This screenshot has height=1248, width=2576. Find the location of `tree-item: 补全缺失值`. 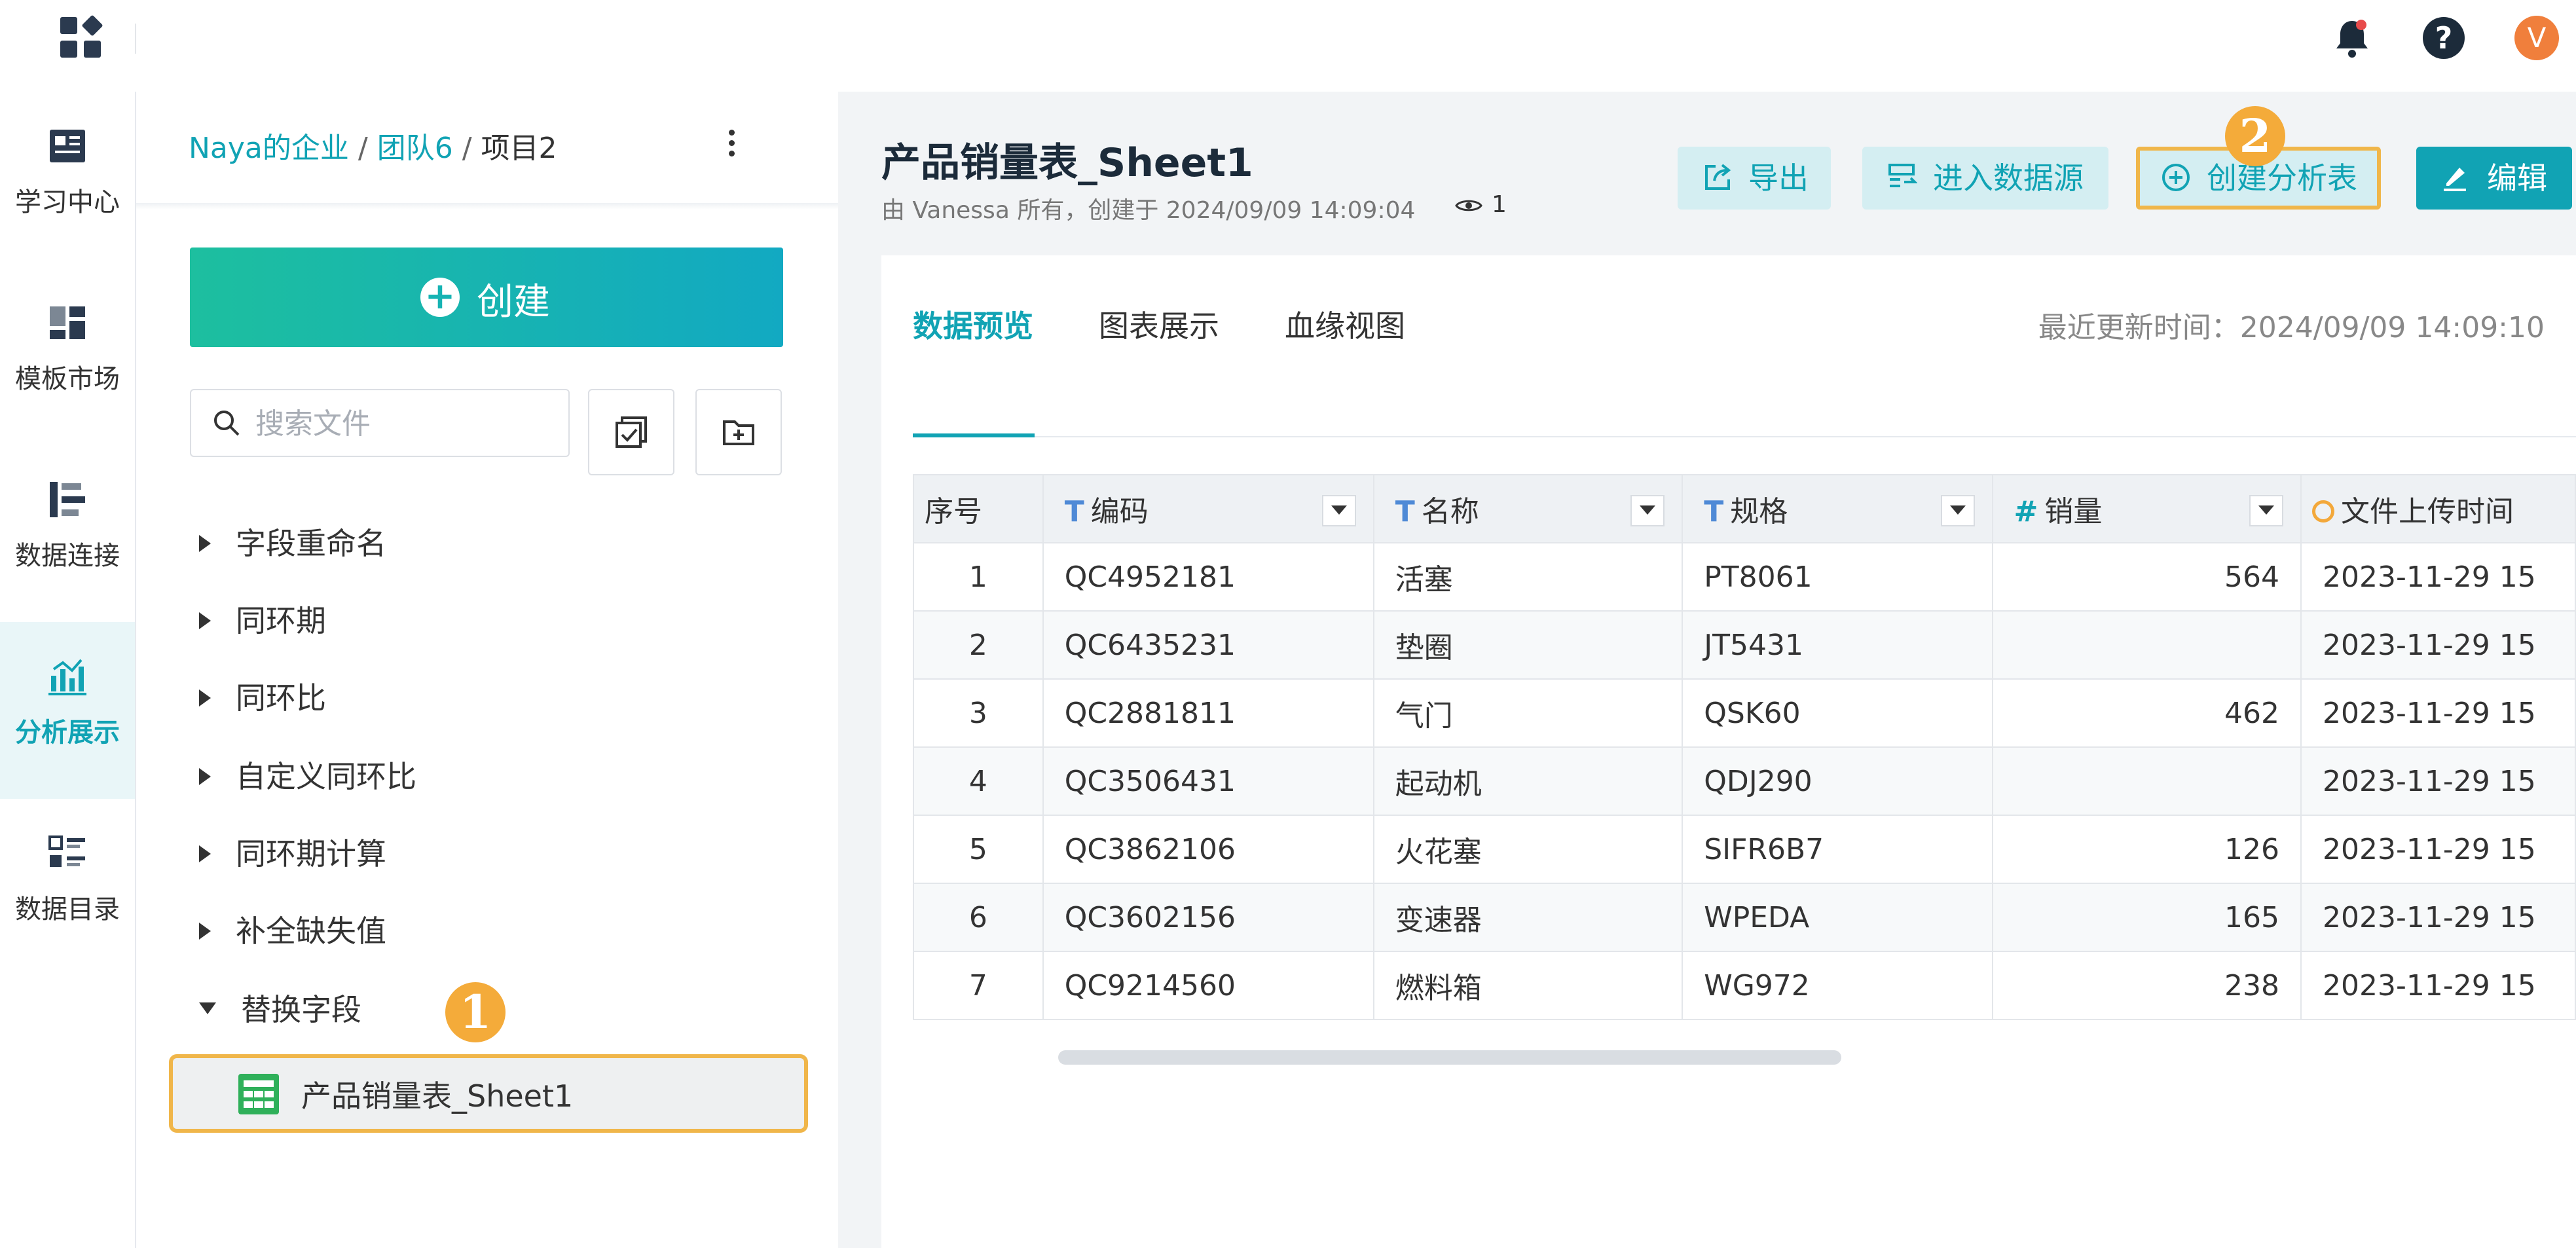

tree-item: 补全缺失值 is located at coordinates (292, 934).